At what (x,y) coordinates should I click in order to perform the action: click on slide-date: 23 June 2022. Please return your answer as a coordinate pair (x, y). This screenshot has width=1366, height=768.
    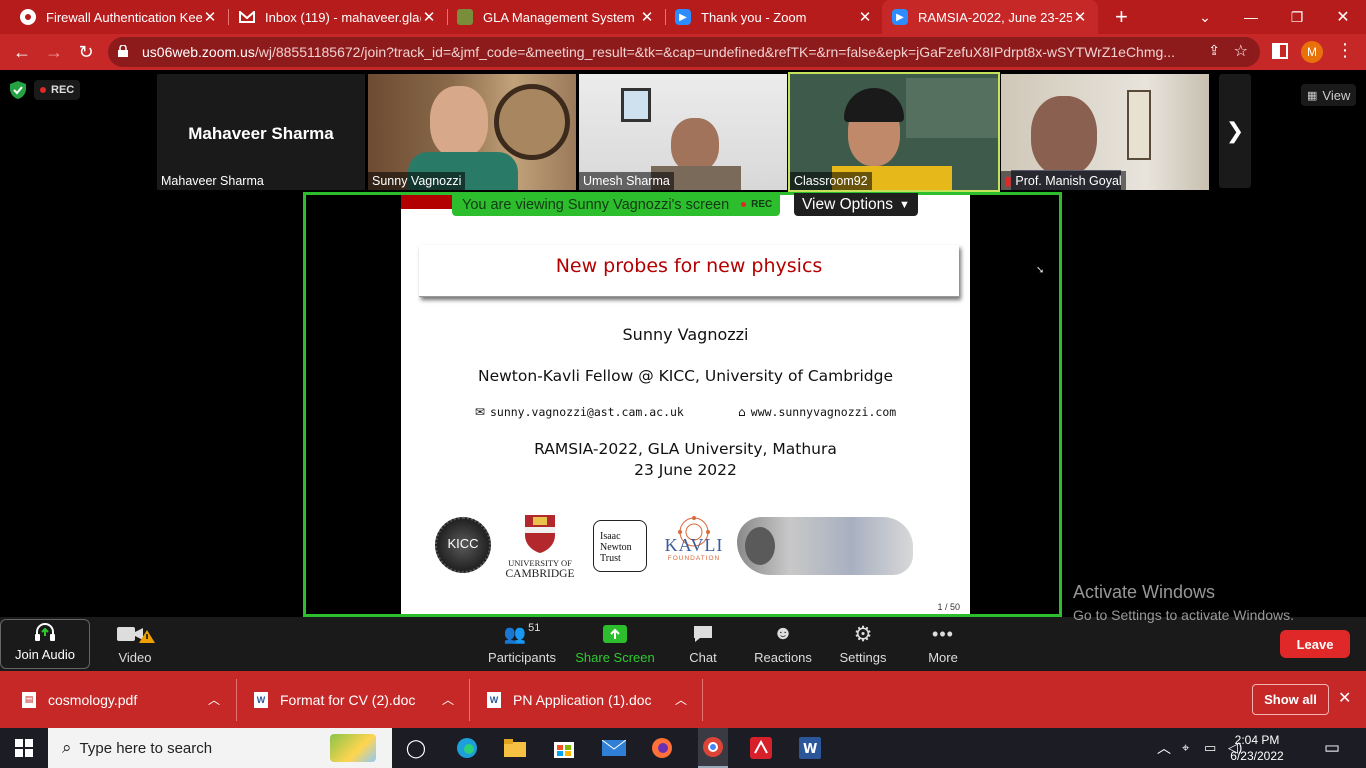
    Looking at the image, I should click on (685, 470).